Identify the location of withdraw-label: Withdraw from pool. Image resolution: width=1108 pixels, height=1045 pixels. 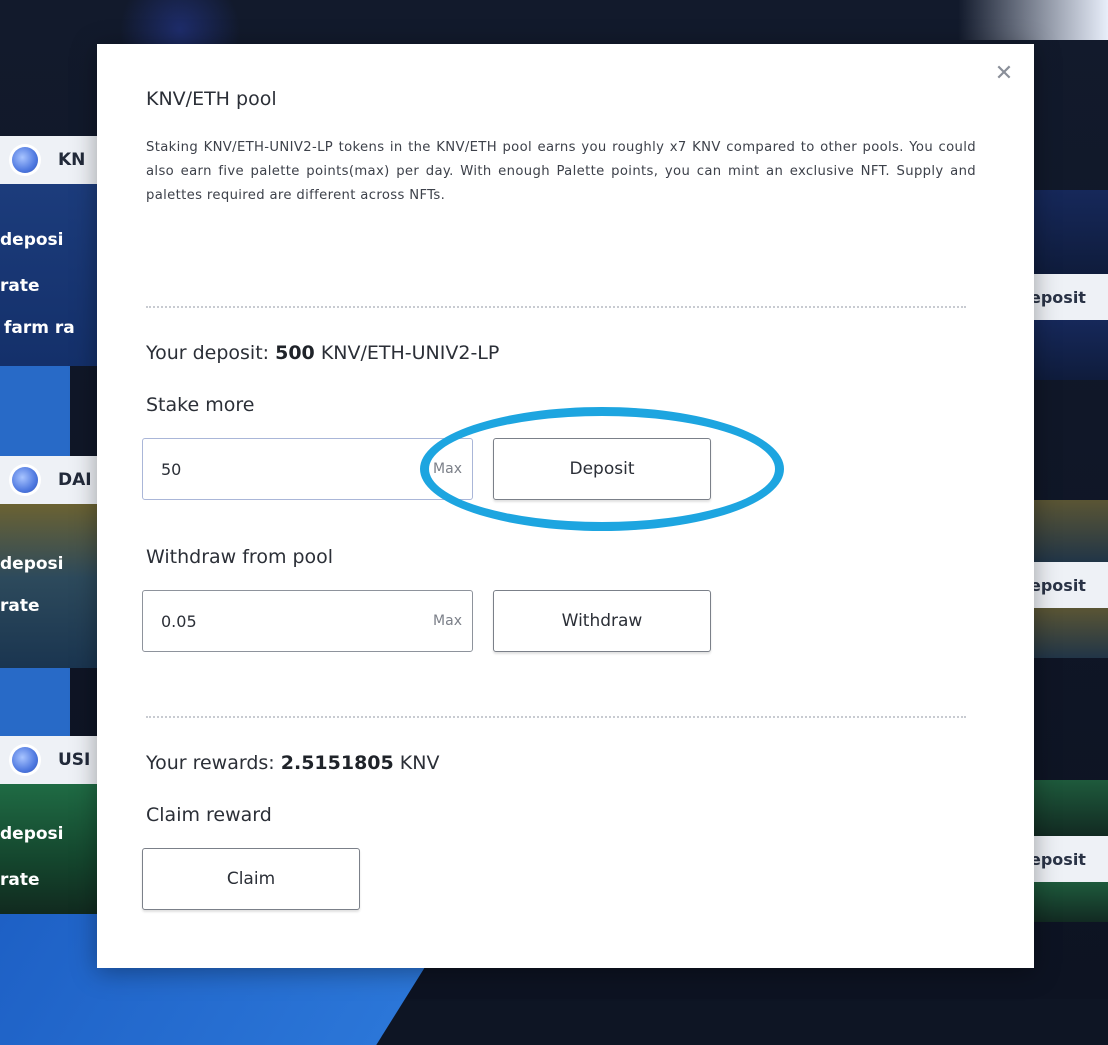
(240, 557).